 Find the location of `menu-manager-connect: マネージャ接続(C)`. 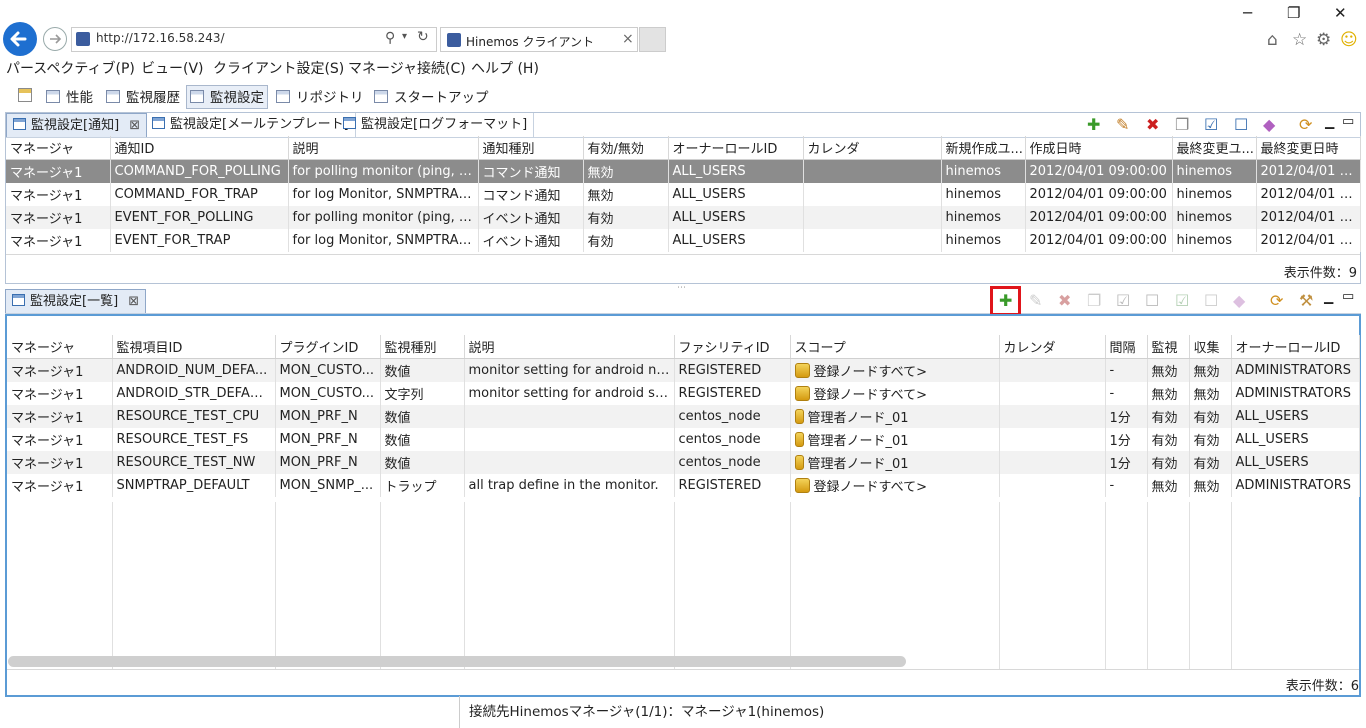

menu-manager-connect: マネージャ接続(C) is located at coordinates (407, 68).